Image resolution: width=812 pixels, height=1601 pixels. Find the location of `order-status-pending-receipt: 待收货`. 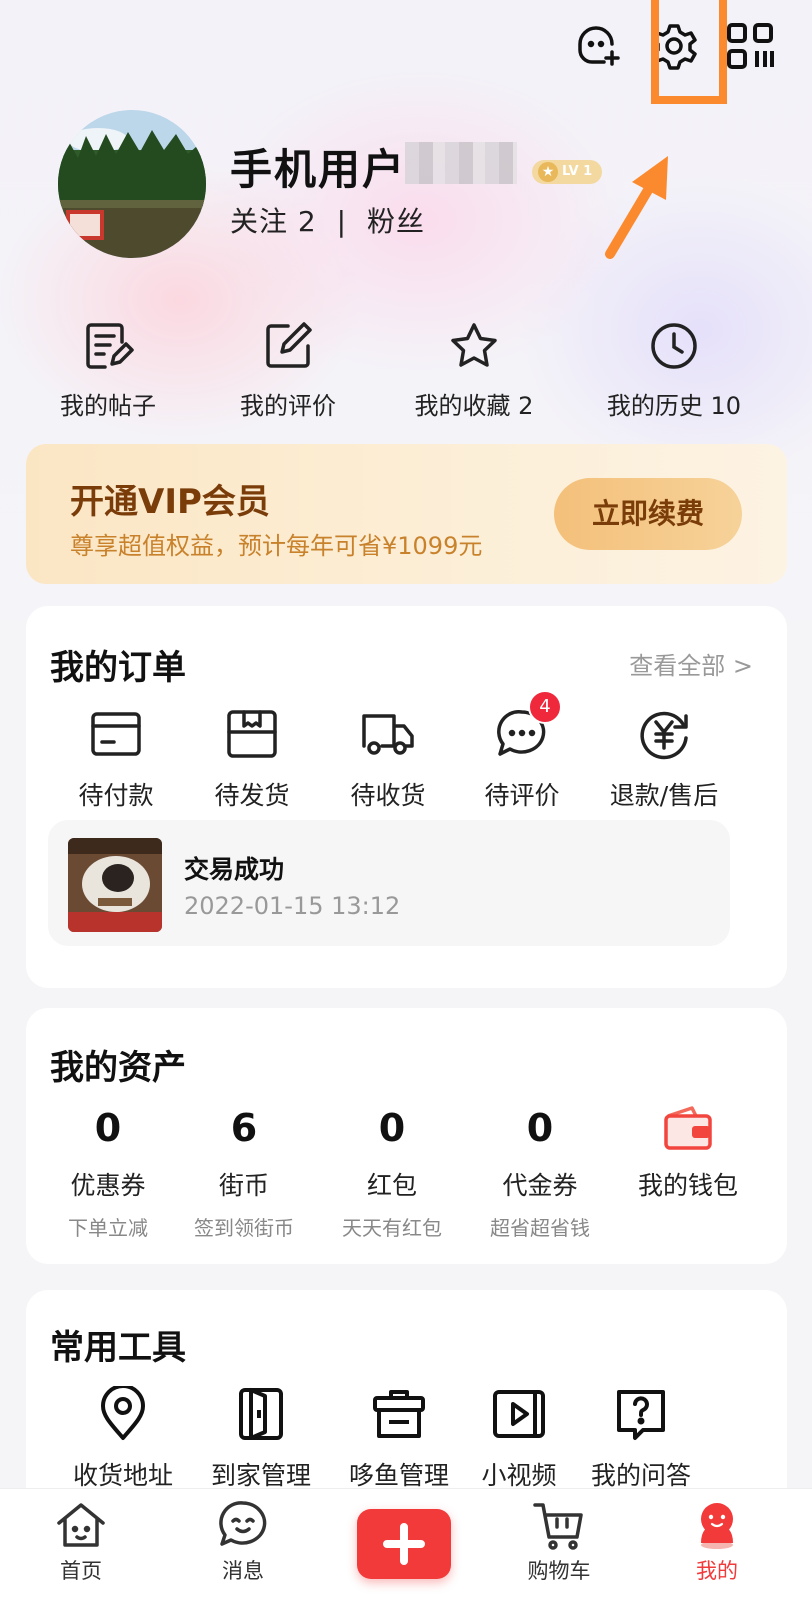

order-status-pending-receipt: 待收货 is located at coordinates (388, 759).